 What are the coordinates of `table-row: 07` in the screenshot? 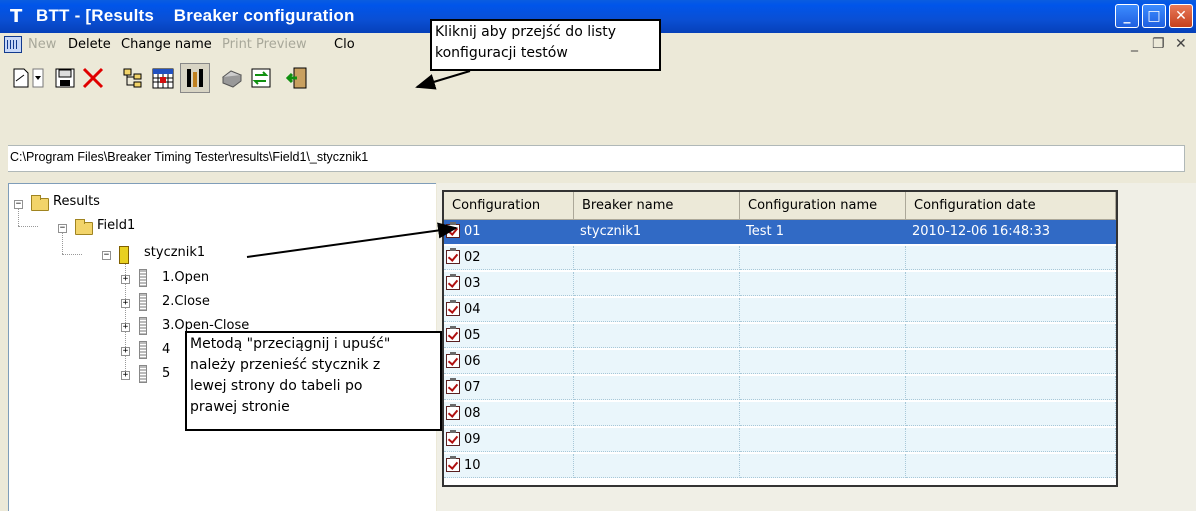 It's located at (780, 388).